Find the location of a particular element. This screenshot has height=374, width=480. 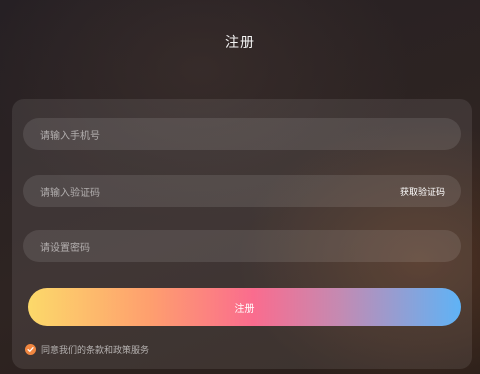

verification-code-placeholder: 请输入验证码 is located at coordinates (70, 193).